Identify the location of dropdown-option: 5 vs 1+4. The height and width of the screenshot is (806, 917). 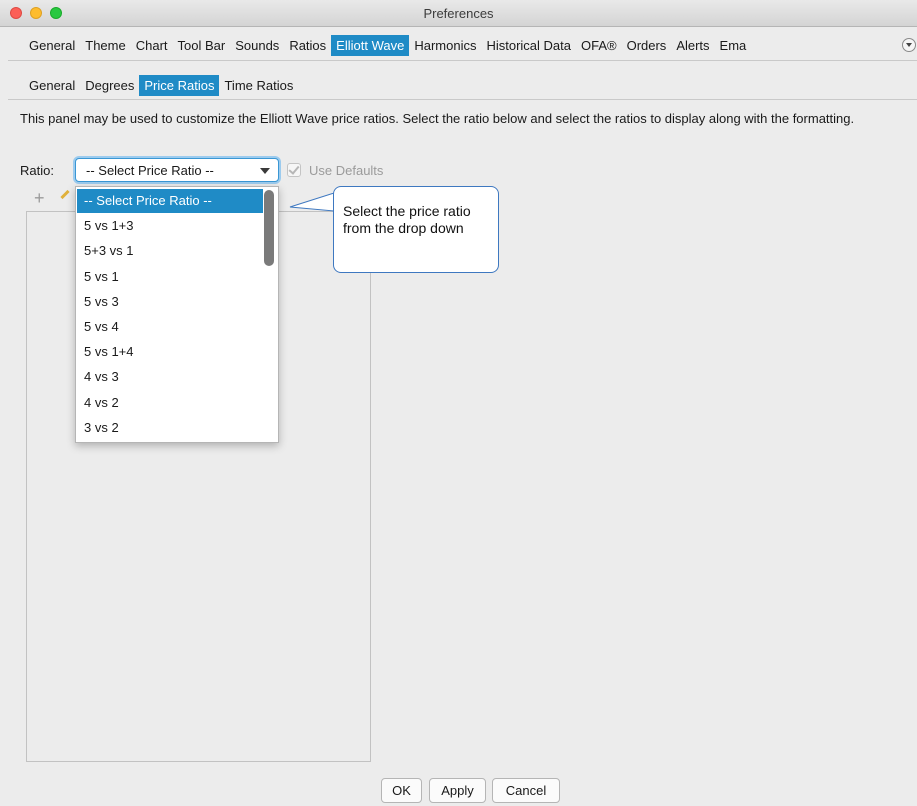
(170, 352).